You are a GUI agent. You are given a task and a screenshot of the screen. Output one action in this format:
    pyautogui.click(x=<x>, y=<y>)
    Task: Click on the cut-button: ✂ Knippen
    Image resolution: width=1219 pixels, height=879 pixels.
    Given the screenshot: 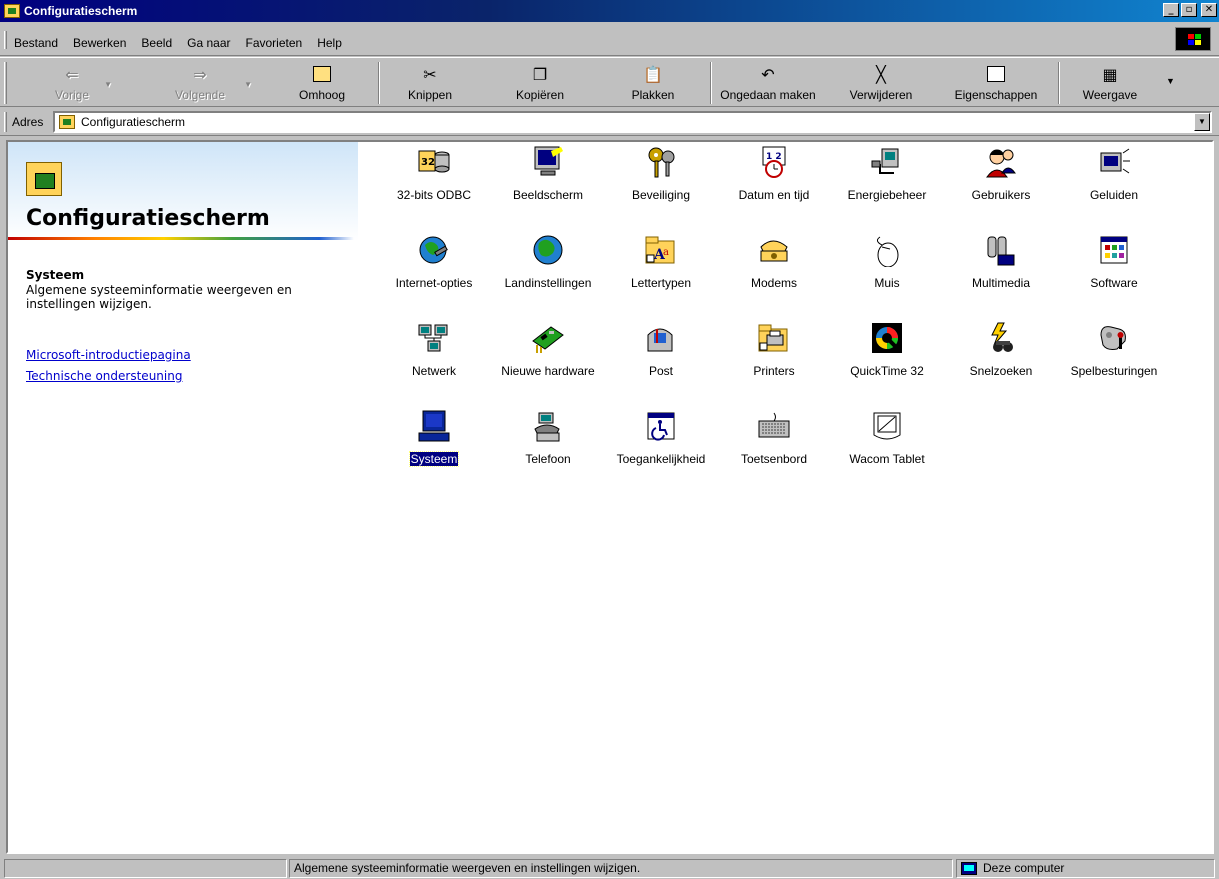 What is the action you would take?
    pyautogui.click(x=430, y=83)
    